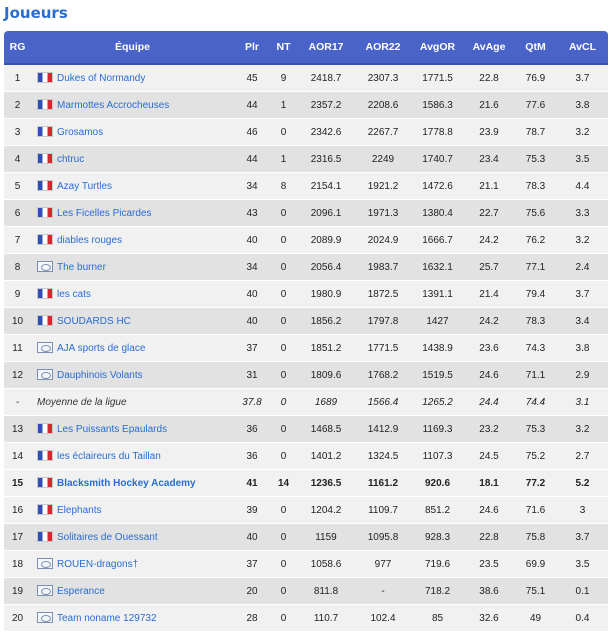 Image resolution: width=612 pixels, height=640 pixels. I want to click on rank-cell: 15, so click(17, 483).